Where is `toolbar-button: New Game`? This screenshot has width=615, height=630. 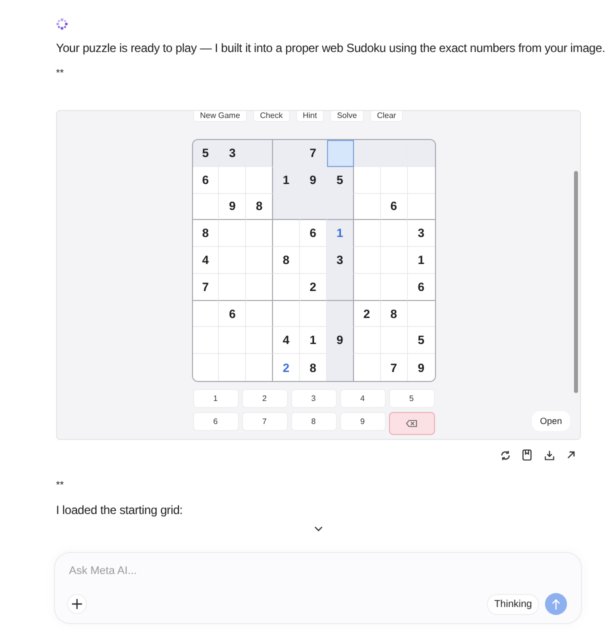 toolbar-button: New Game is located at coordinates (220, 116).